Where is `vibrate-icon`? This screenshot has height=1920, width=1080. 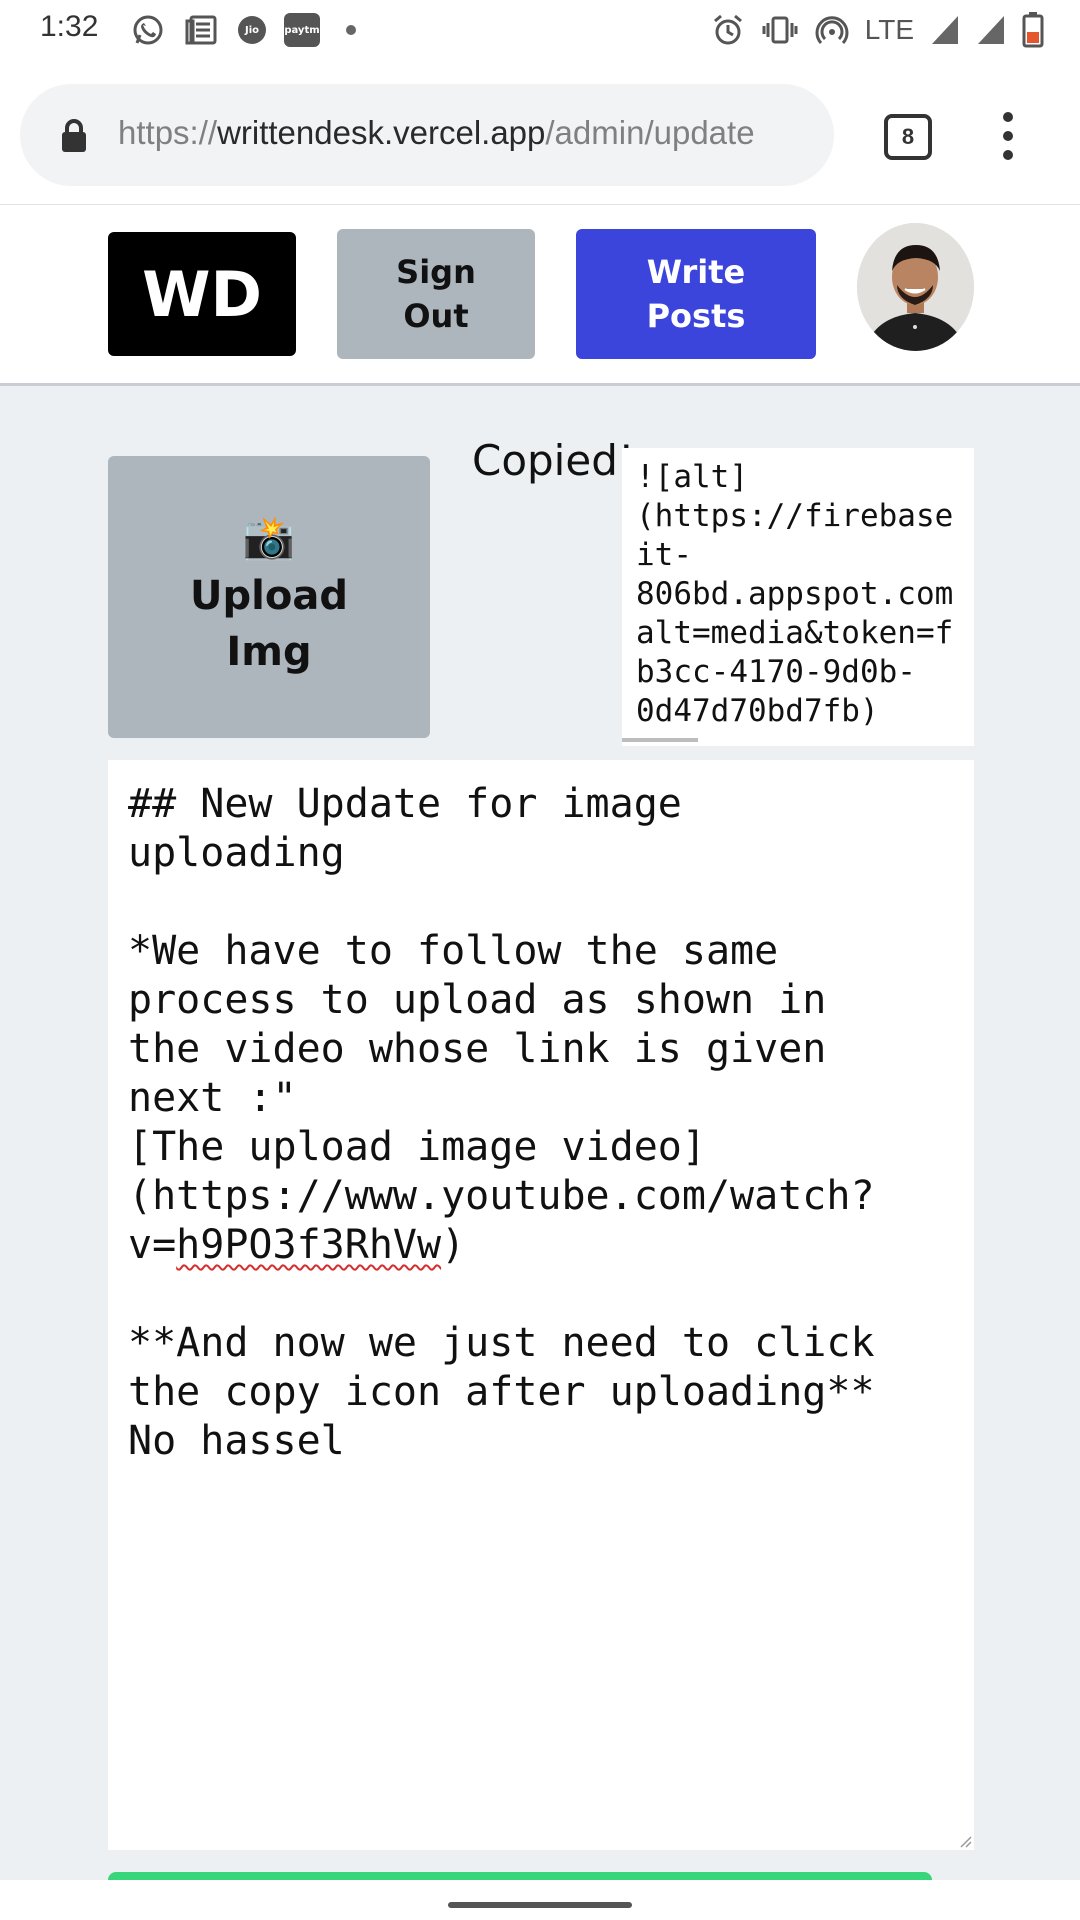 vibrate-icon is located at coordinates (780, 30).